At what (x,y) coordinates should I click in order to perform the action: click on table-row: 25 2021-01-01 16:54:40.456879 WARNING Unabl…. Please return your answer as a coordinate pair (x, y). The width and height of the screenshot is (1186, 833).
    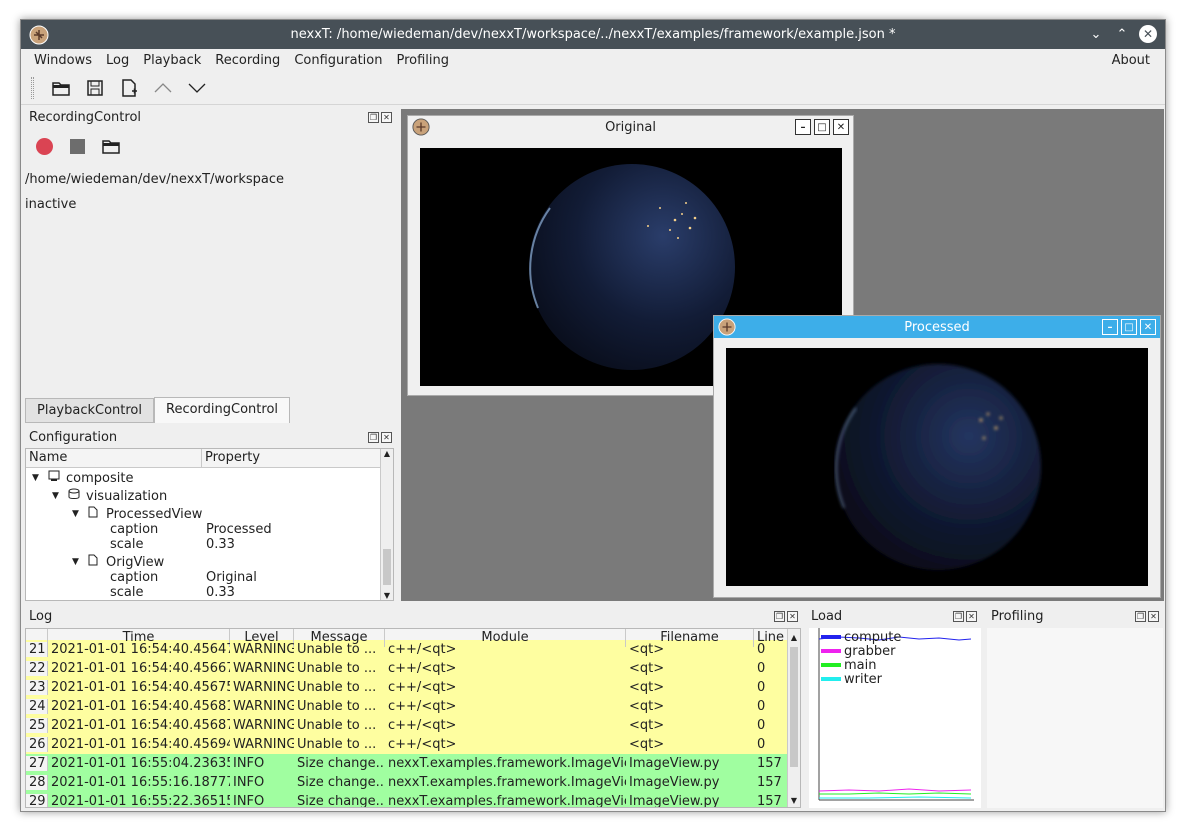
    Looking at the image, I should click on (413, 725).